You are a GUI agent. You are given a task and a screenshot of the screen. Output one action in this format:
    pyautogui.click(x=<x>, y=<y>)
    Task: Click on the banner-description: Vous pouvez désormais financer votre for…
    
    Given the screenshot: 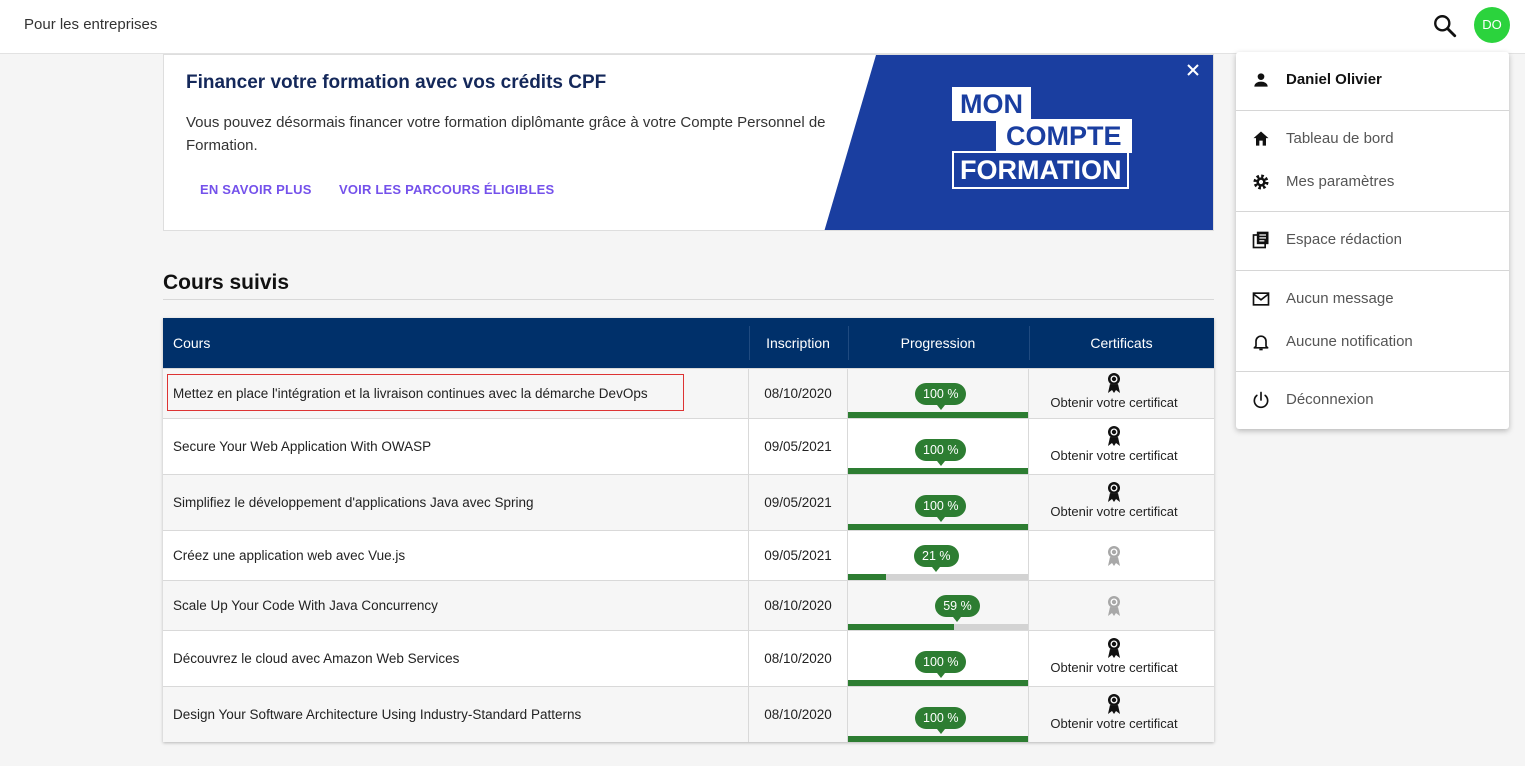 What is the action you would take?
    pyautogui.click(x=506, y=134)
    